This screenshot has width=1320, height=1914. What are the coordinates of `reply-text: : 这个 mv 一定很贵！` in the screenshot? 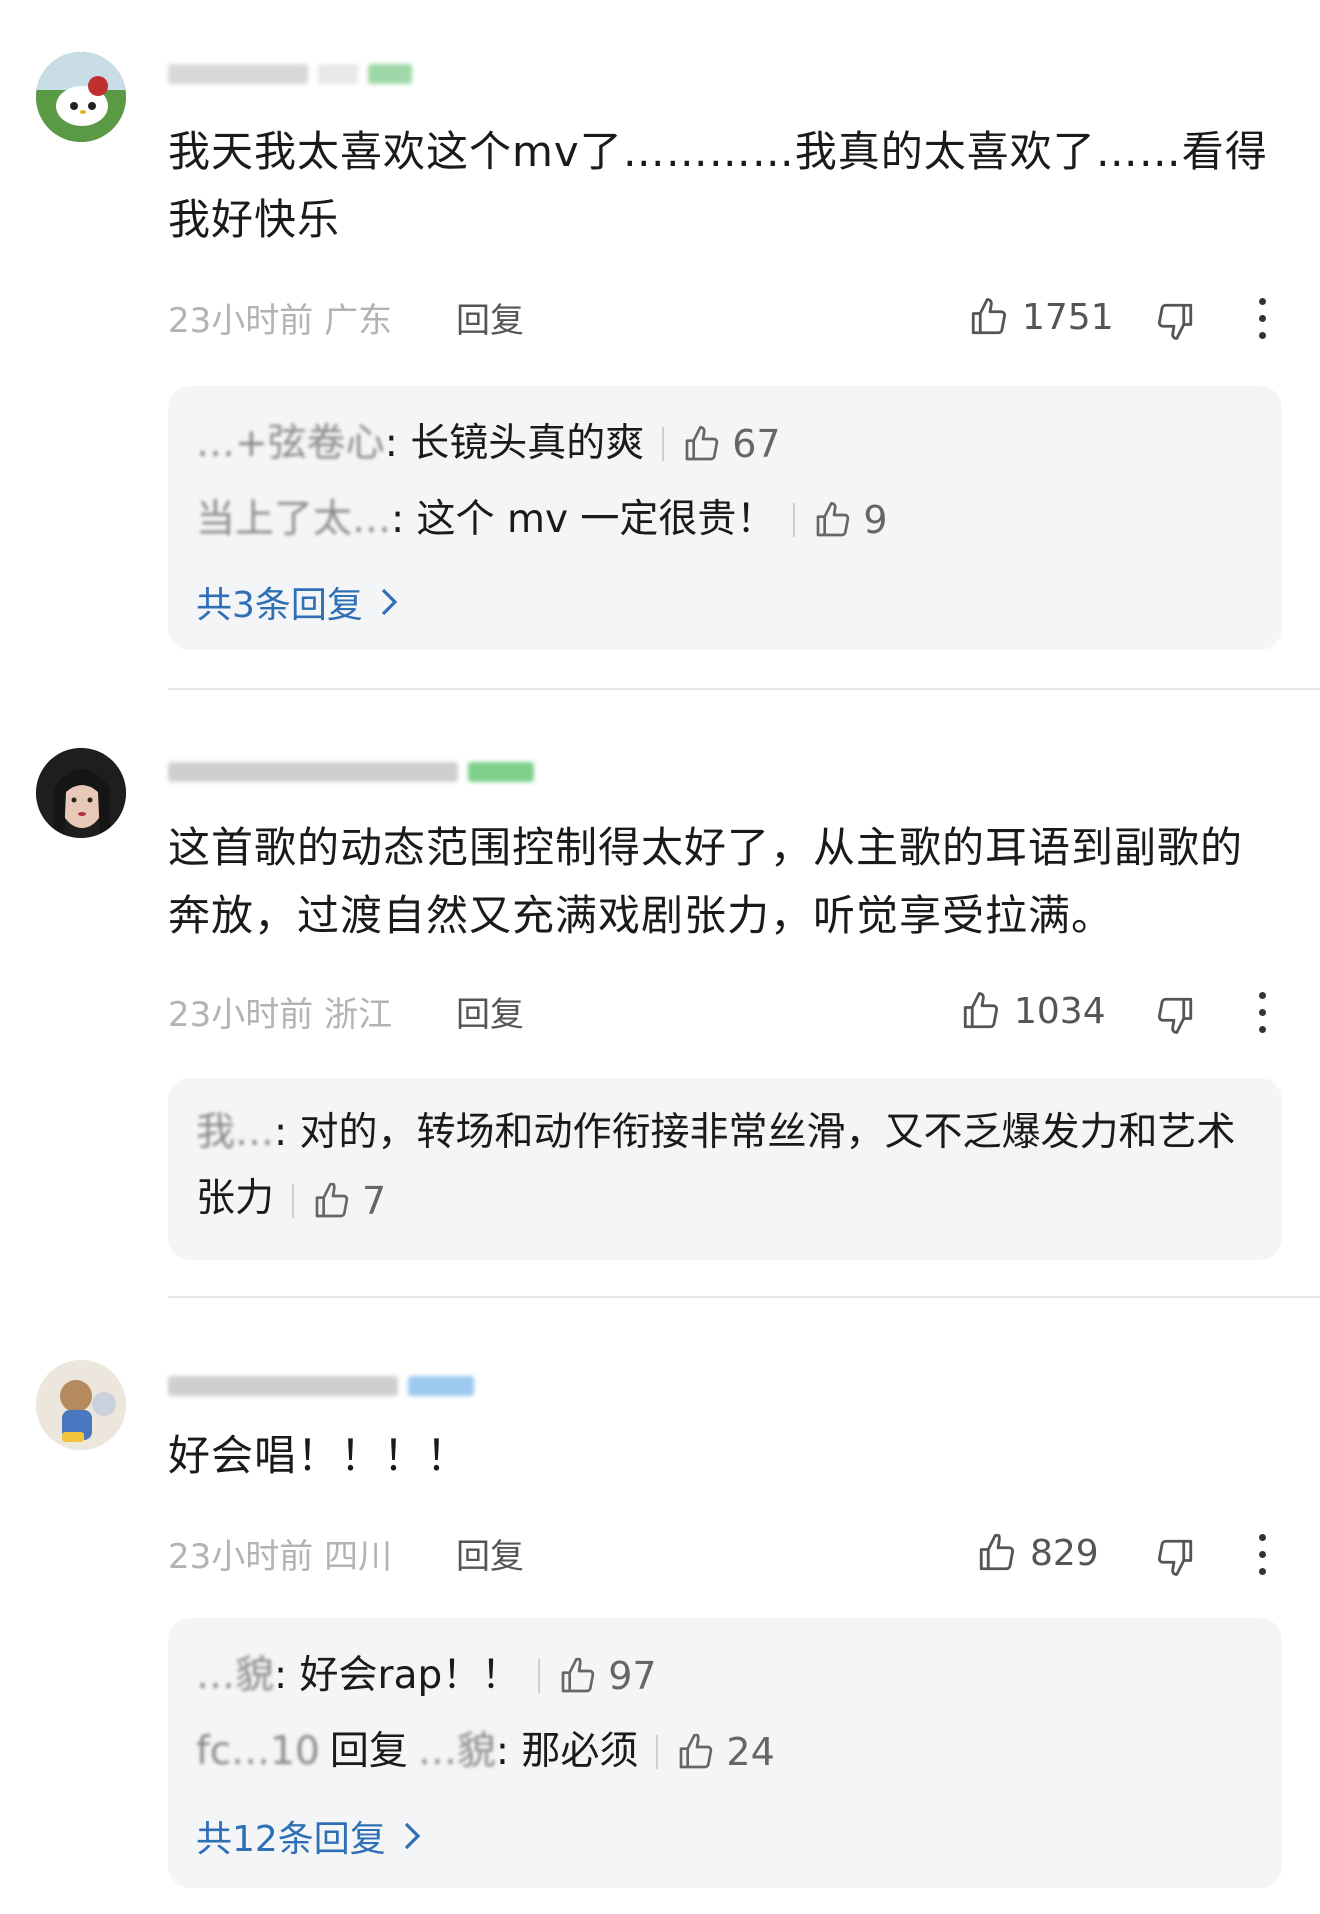 It's located at (583, 519).